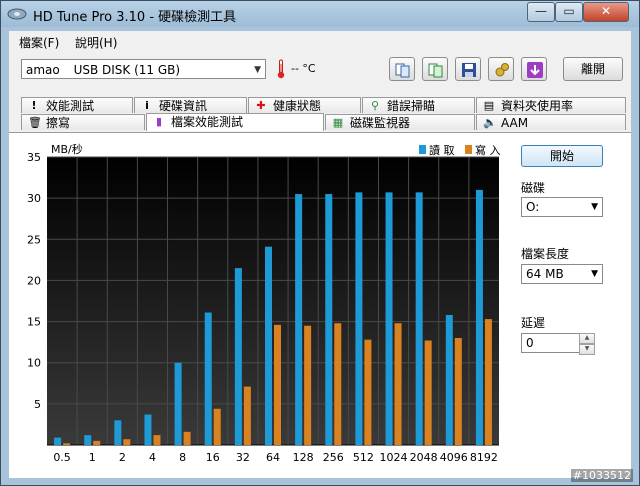 The width and height of the screenshot is (640, 486). Describe the element at coordinates (545, 254) in the screenshot. I see `file-length-label: 檔案長度` at that location.